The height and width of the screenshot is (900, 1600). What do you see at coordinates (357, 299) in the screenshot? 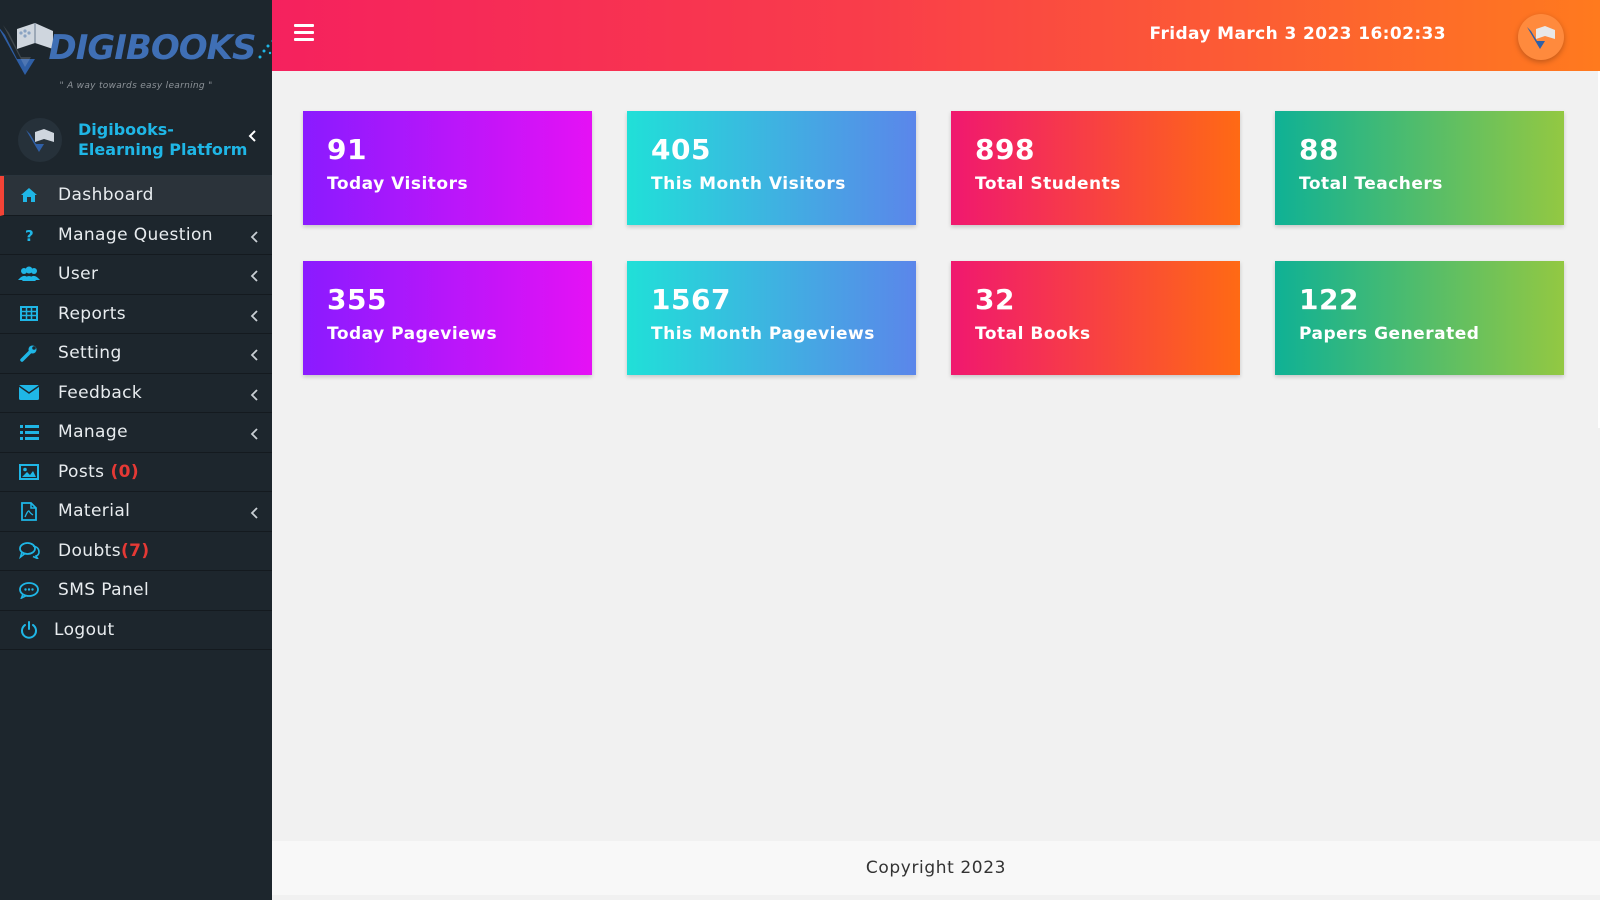
I see `stat-value: 355` at bounding box center [357, 299].